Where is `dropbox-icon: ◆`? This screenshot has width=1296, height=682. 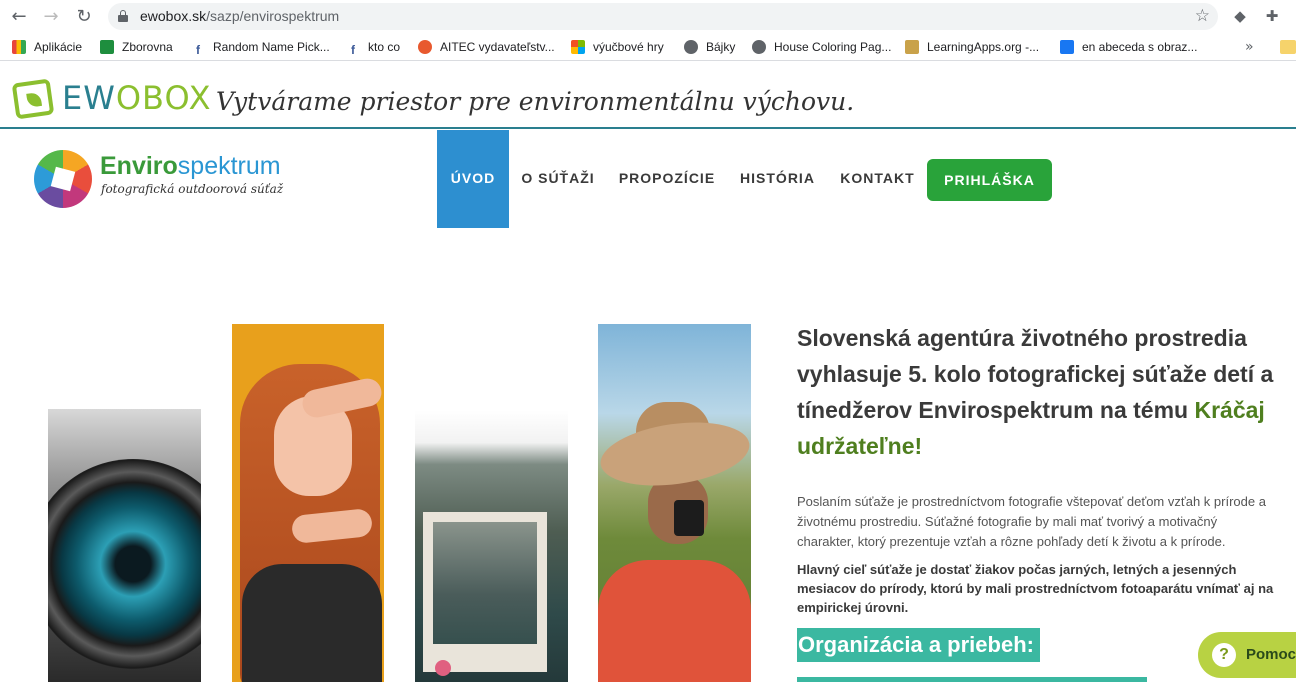
dropbox-icon: ◆ is located at coordinates (1240, 16).